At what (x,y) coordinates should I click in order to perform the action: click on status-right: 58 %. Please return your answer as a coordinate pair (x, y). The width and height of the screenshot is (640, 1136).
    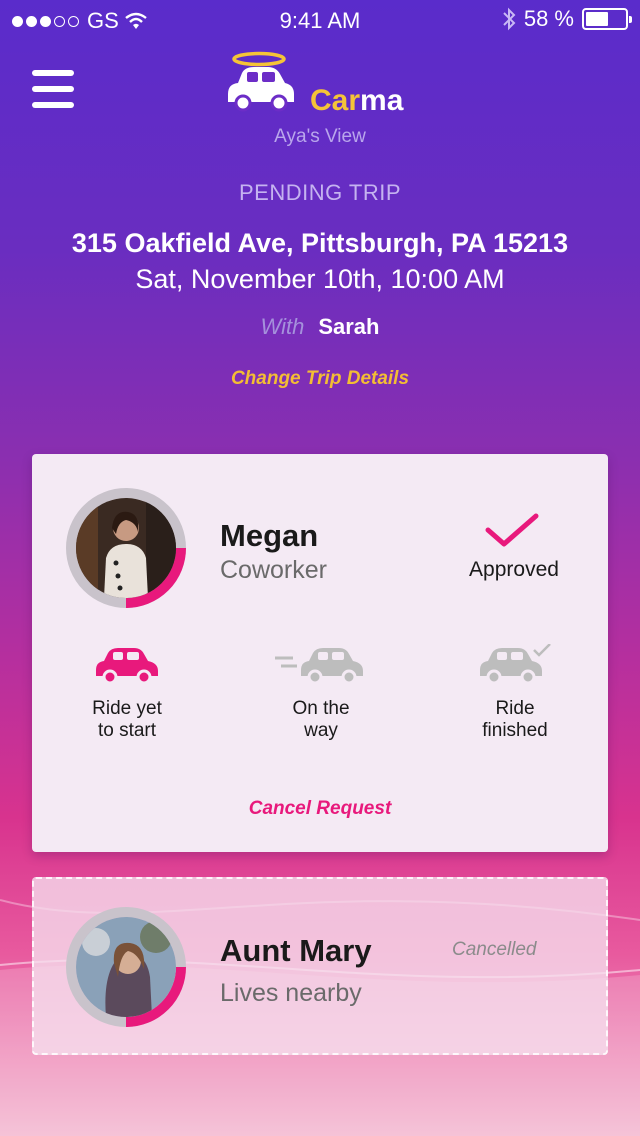
    Looking at the image, I should click on (567, 19).